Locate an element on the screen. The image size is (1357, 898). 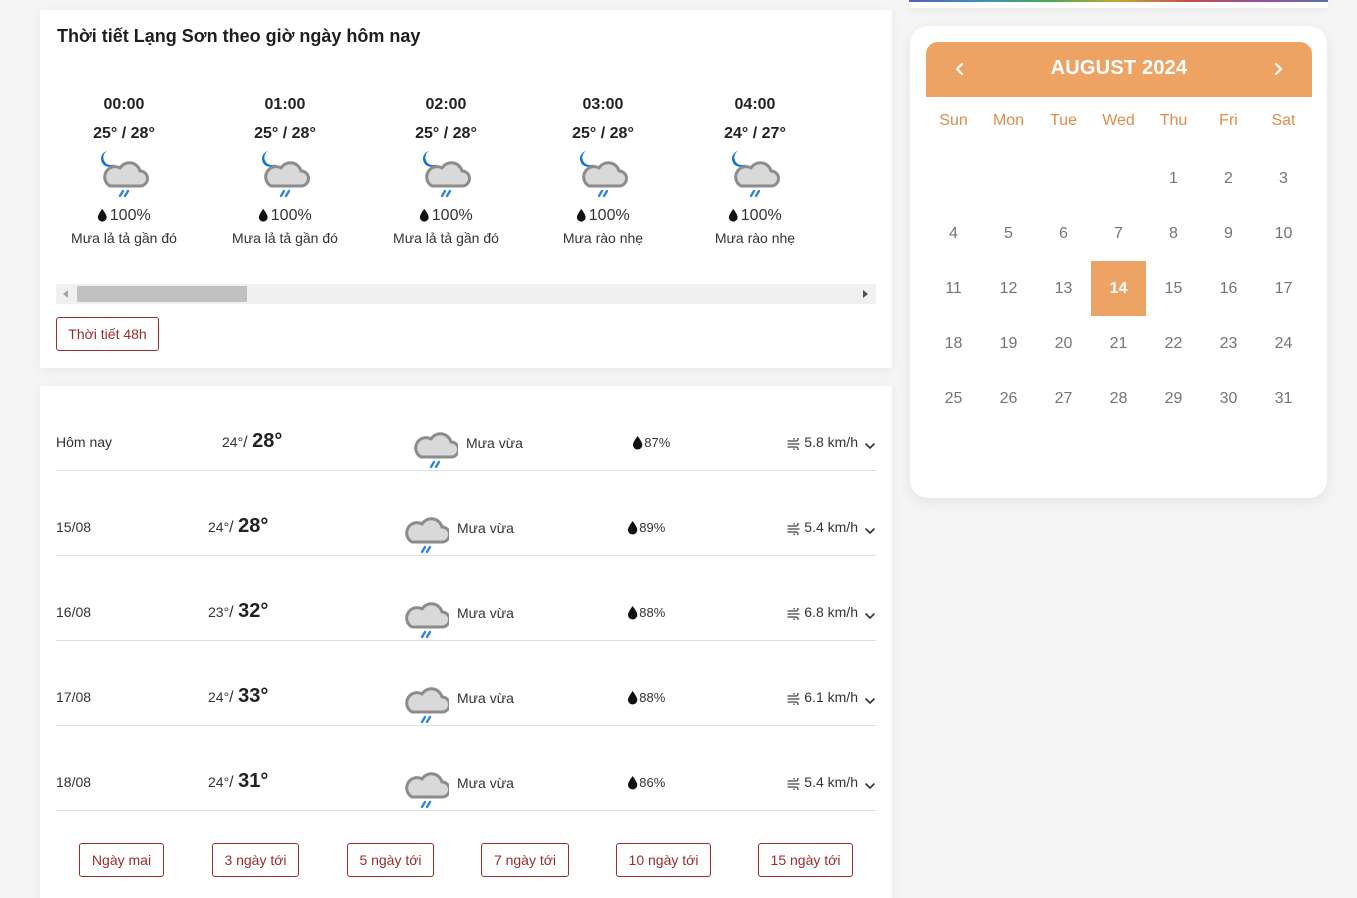
forecast-range-button: 15 ngày tới is located at coordinates (805, 860).